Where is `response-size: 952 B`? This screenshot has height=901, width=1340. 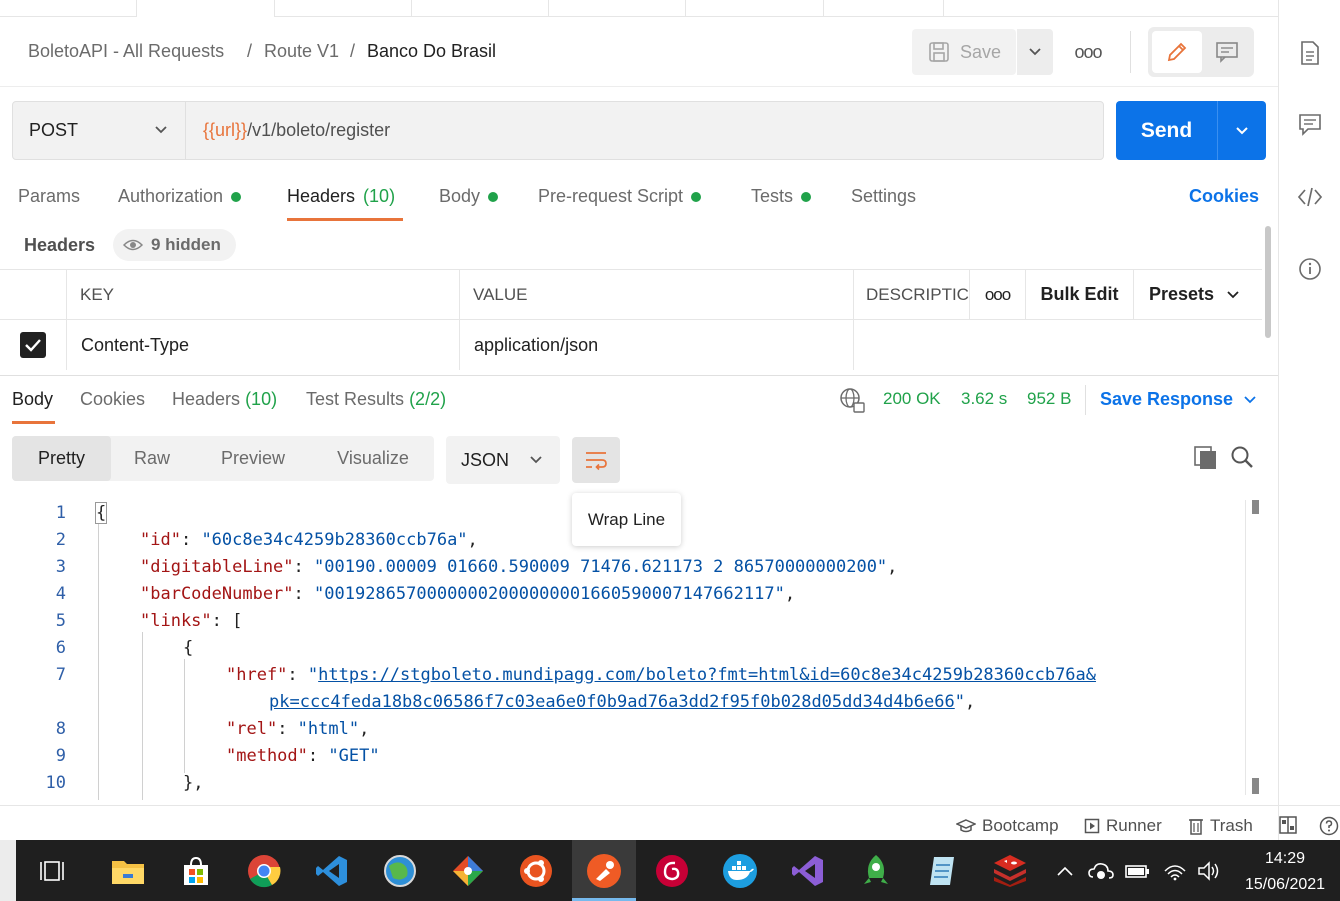 response-size: 952 B is located at coordinates (1049, 399).